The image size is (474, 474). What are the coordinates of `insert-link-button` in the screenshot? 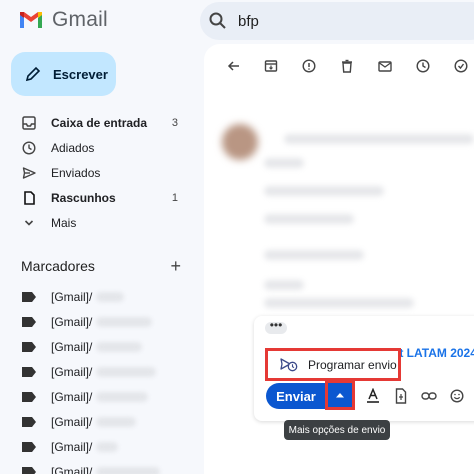 It's located at (429, 396).